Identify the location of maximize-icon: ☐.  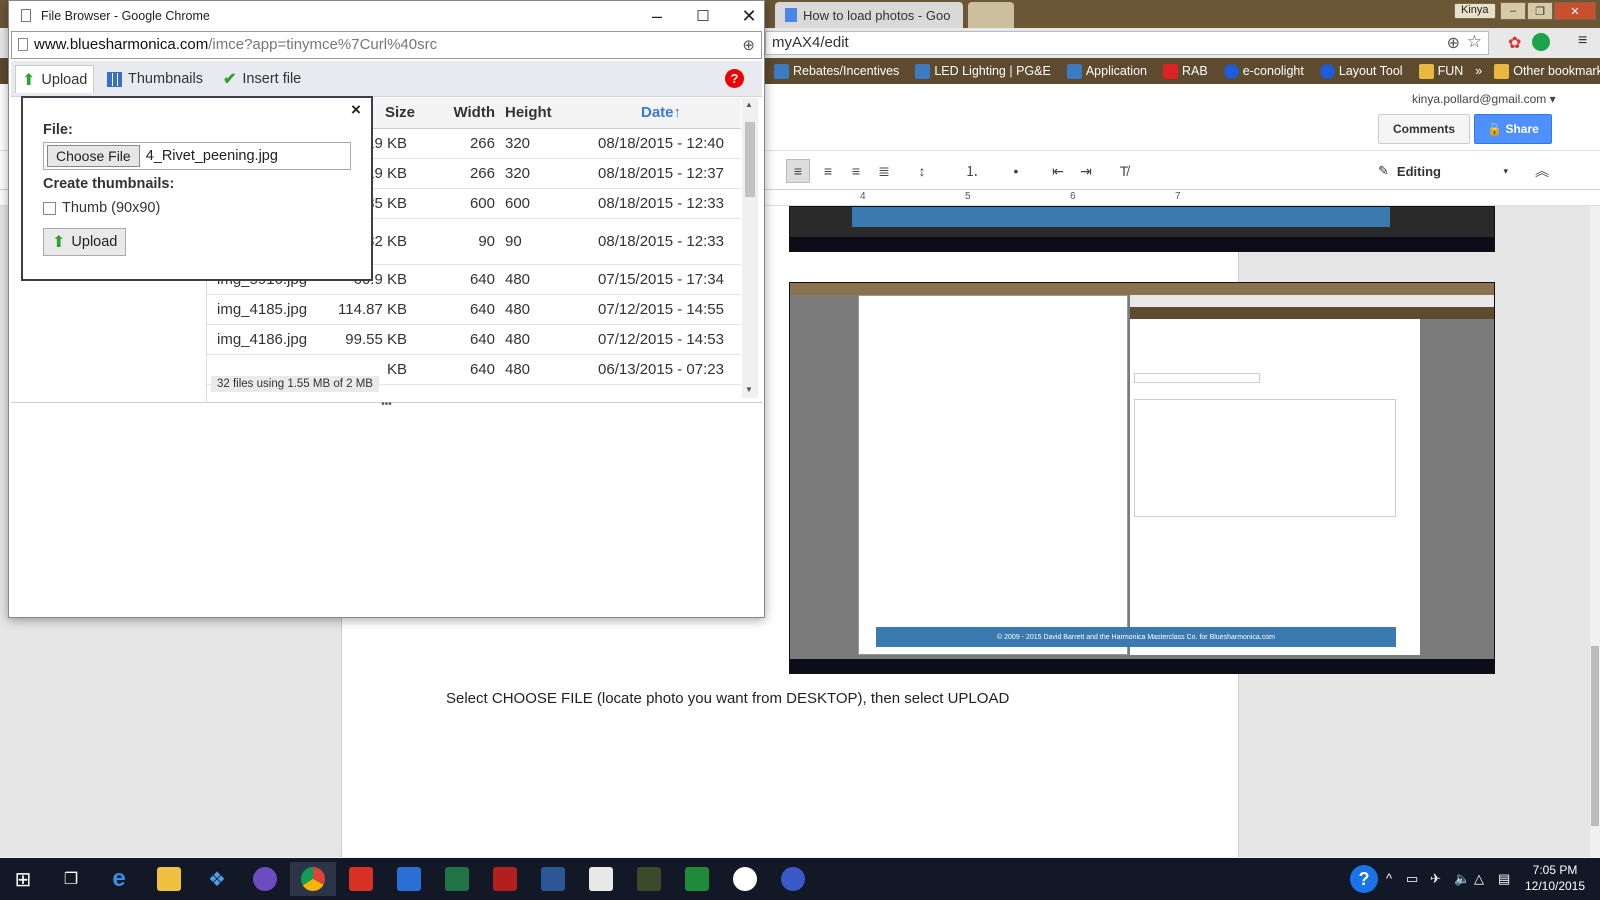
(703, 16).